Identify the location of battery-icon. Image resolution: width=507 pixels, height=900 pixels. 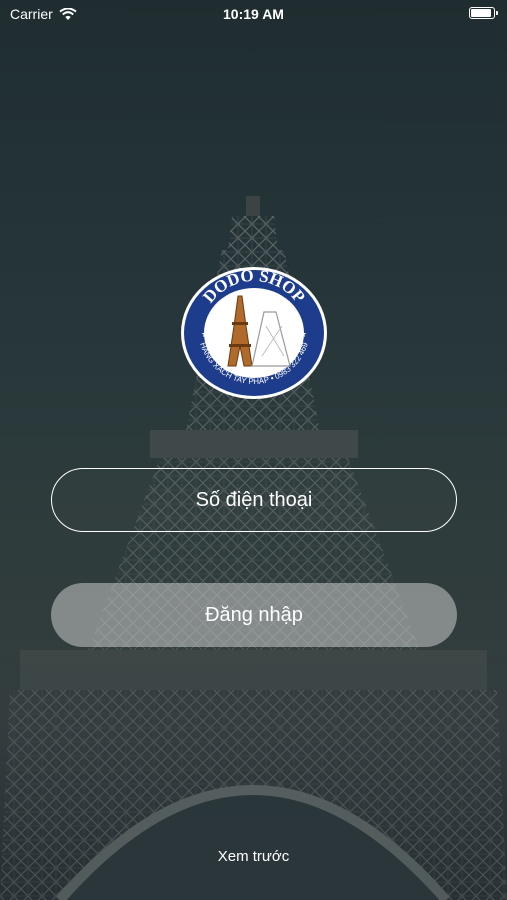
(483, 13).